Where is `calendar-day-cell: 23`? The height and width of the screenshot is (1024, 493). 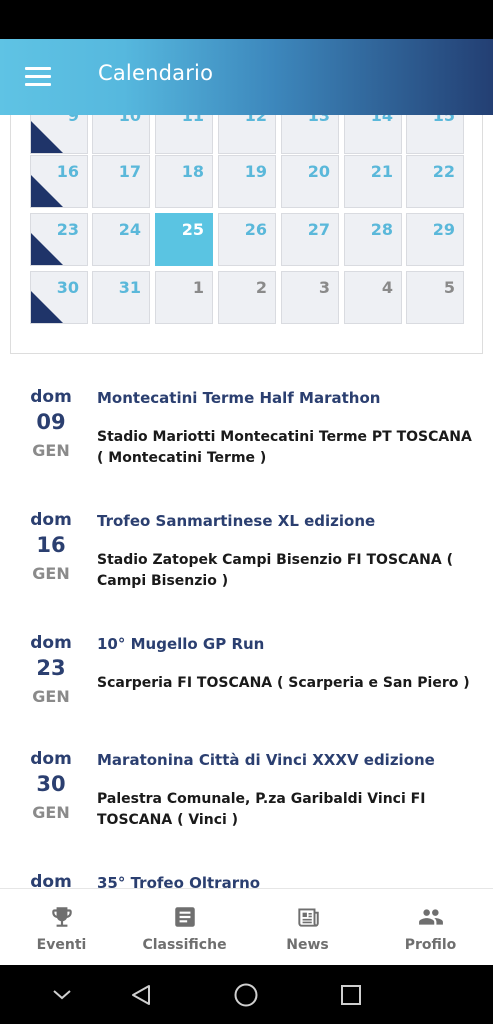 calendar-day-cell: 23 is located at coordinates (59, 239).